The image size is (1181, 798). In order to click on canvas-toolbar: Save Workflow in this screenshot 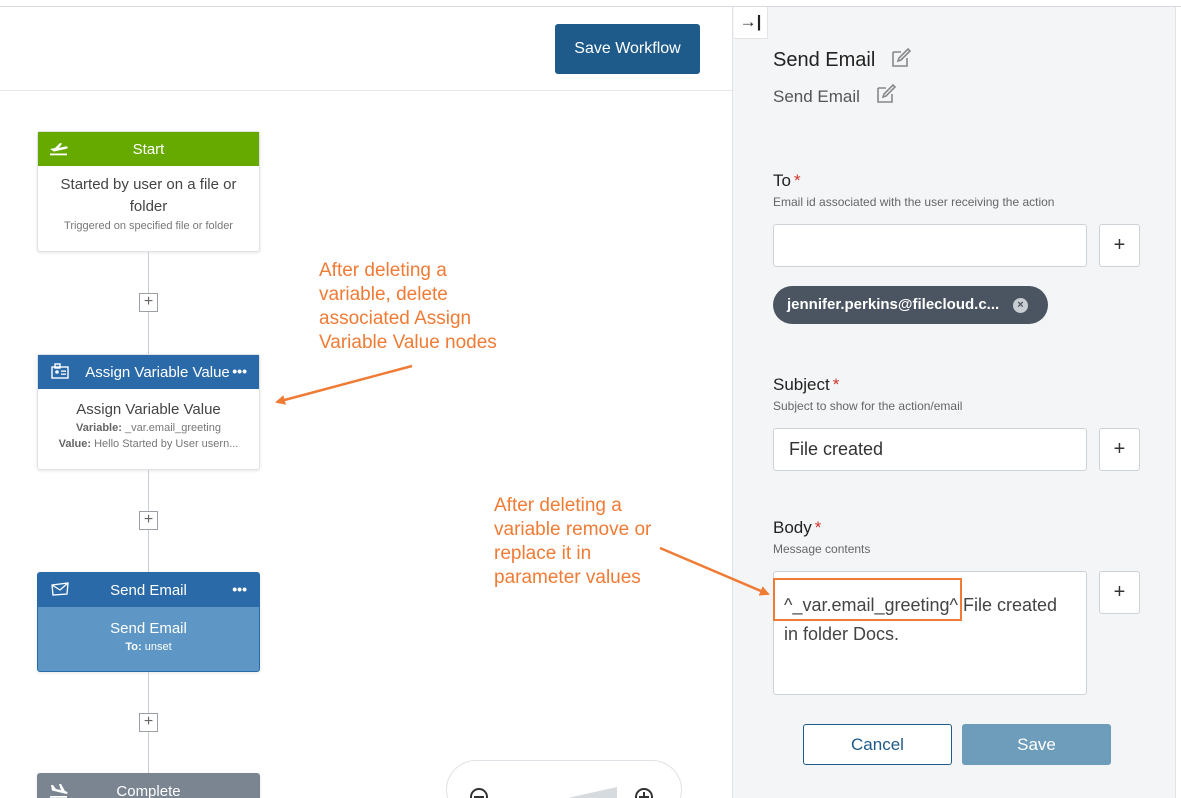, I will do `click(366, 49)`.